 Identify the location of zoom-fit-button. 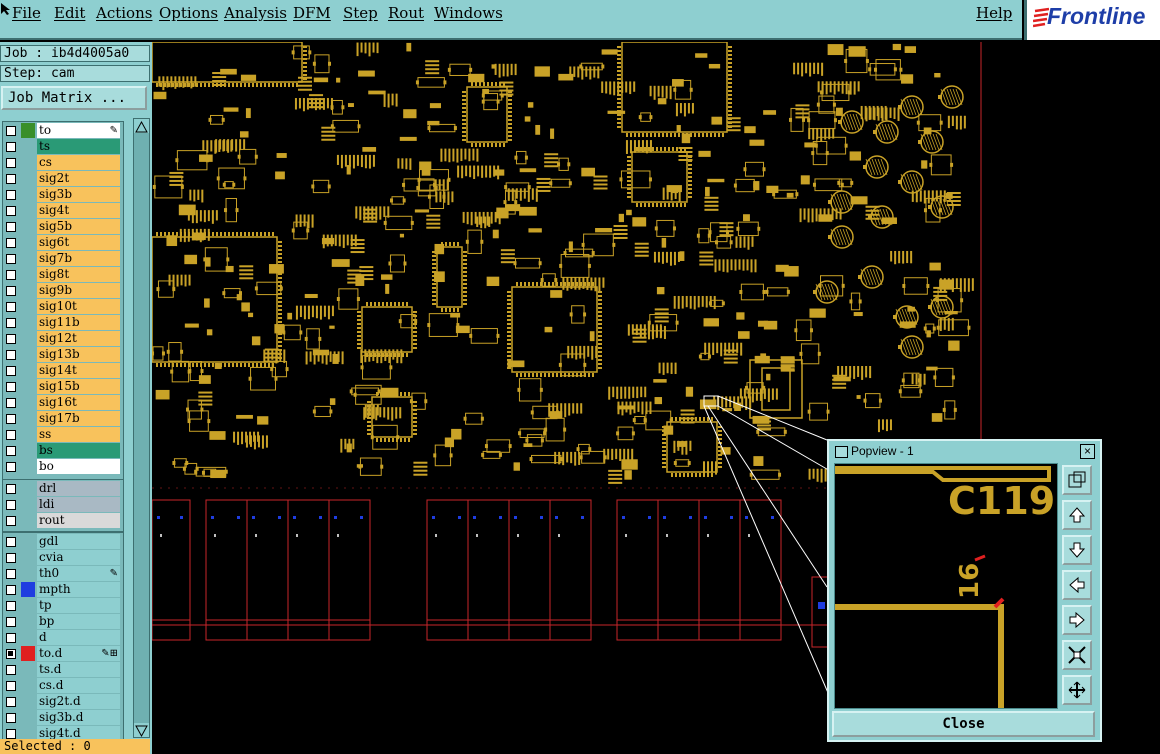
(1077, 480).